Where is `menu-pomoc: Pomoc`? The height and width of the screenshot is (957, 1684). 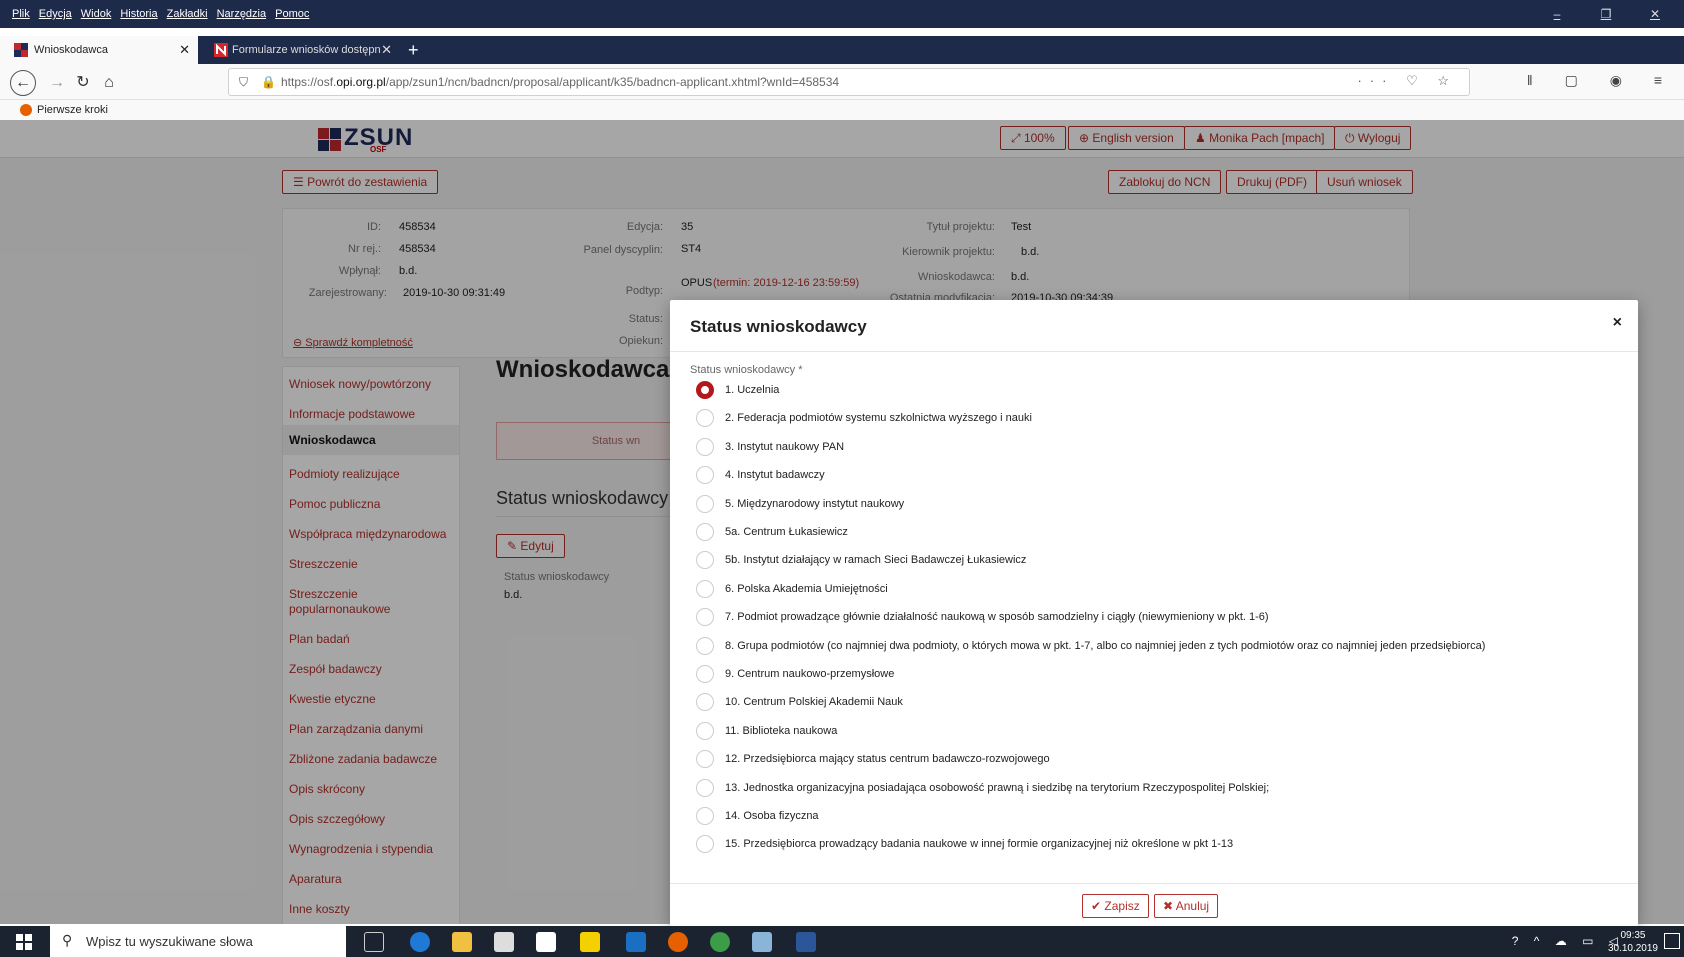 menu-pomoc: Pomoc is located at coordinates (292, 14).